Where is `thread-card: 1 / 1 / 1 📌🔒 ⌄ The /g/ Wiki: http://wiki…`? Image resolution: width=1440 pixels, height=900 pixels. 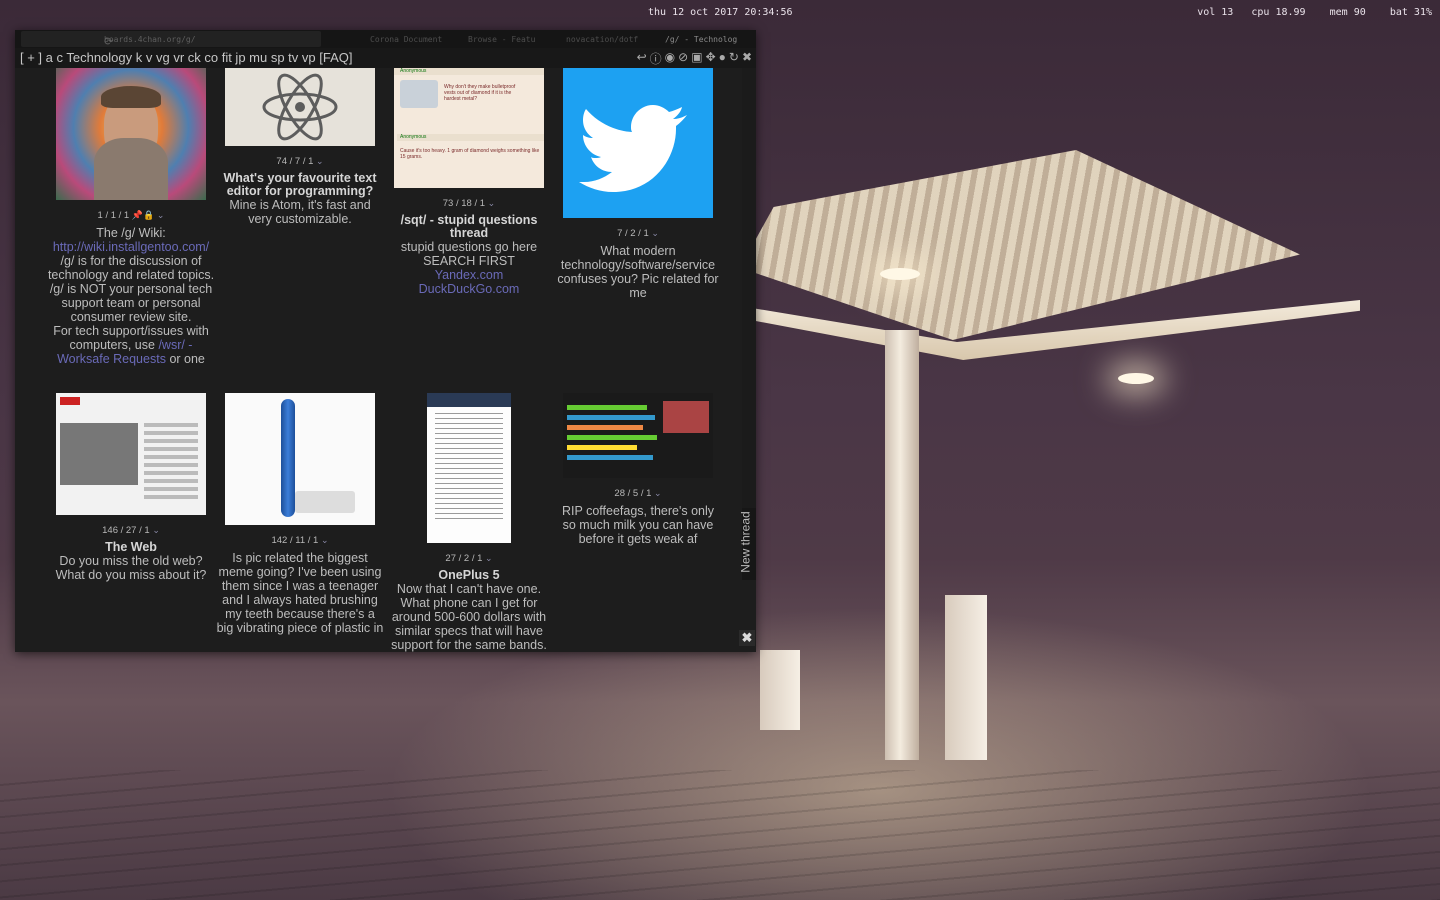
thread-card: 1 / 1 / 1 📌🔒 ⌄ The /g/ Wiki: http://wiki… is located at coordinates (131, 217).